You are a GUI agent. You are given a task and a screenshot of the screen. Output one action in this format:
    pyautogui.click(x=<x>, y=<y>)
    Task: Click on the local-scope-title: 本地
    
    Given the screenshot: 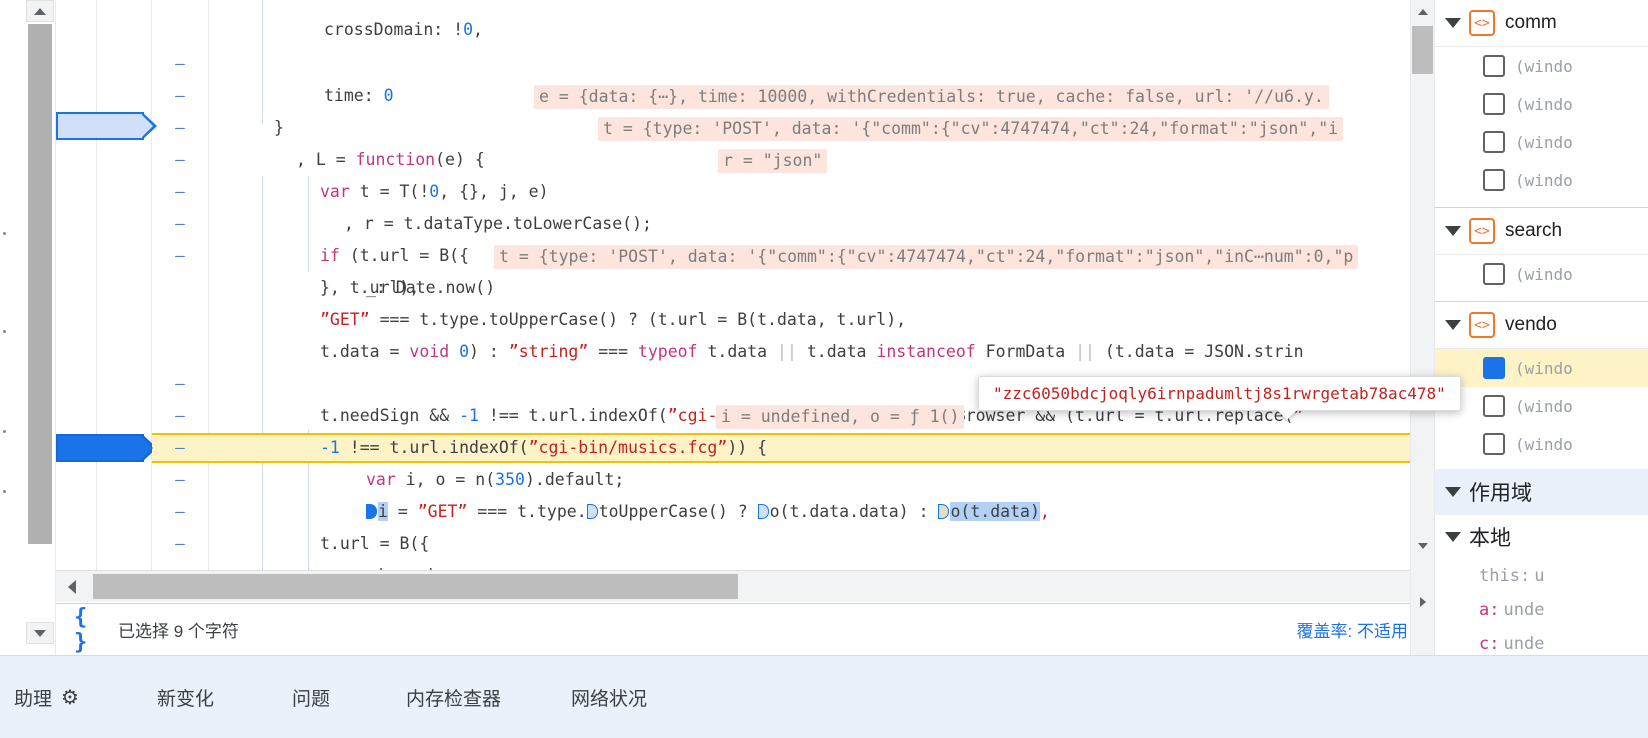 What is the action you would take?
    pyautogui.click(x=1490, y=538)
    